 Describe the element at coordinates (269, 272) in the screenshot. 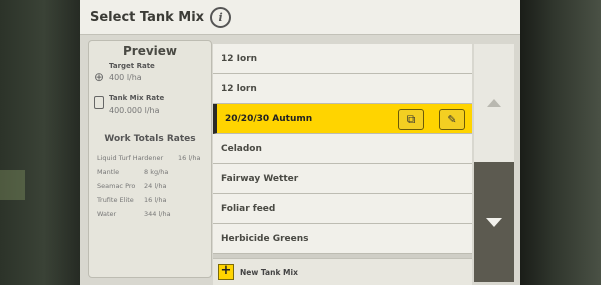

I see `new-tank-mix-label: New Tank Mix` at that location.